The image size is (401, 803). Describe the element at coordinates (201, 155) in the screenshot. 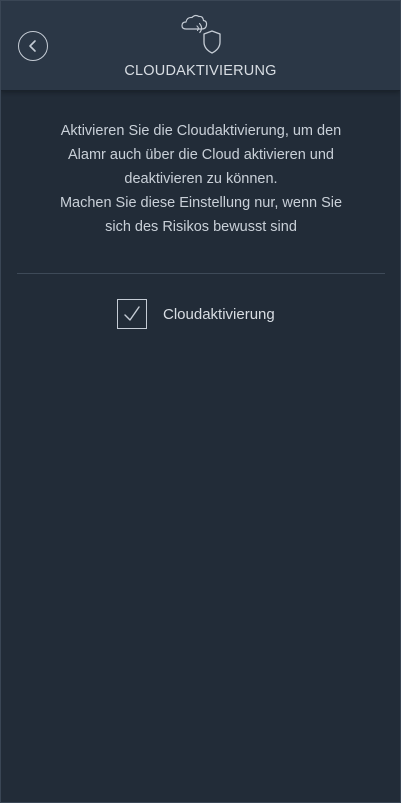

I see `description-line: Alamr auch über die Cloud aktivieren und` at that location.